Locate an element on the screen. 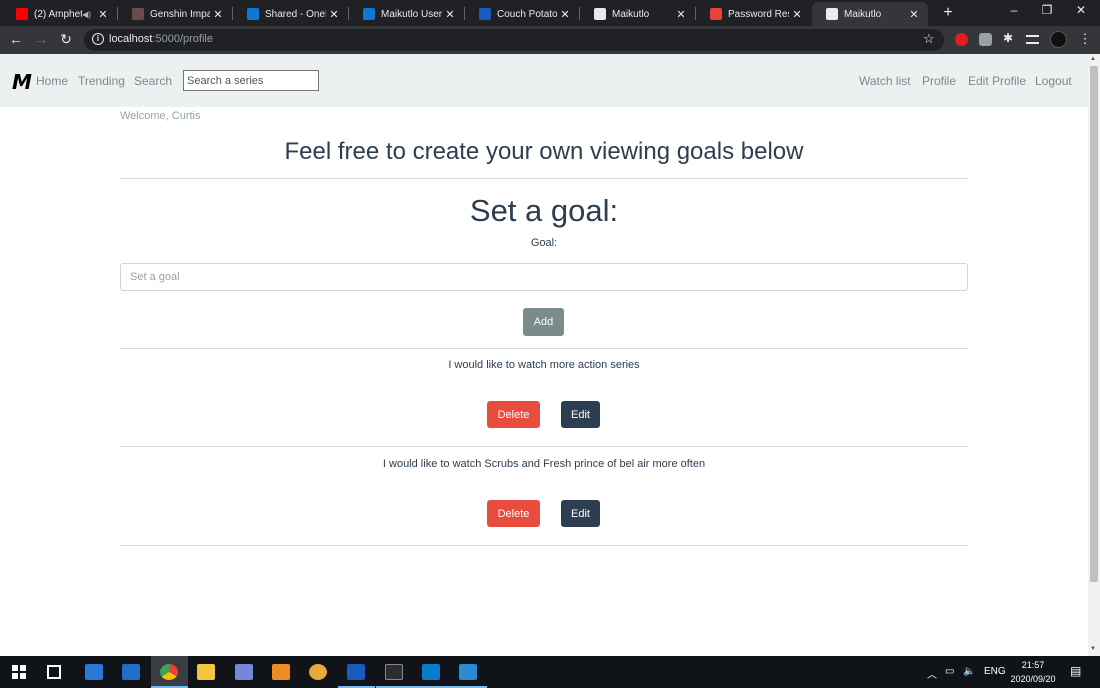 Image resolution: width=1100 pixels, height=688 pixels. profile-avatar is located at coordinates (1058, 39).